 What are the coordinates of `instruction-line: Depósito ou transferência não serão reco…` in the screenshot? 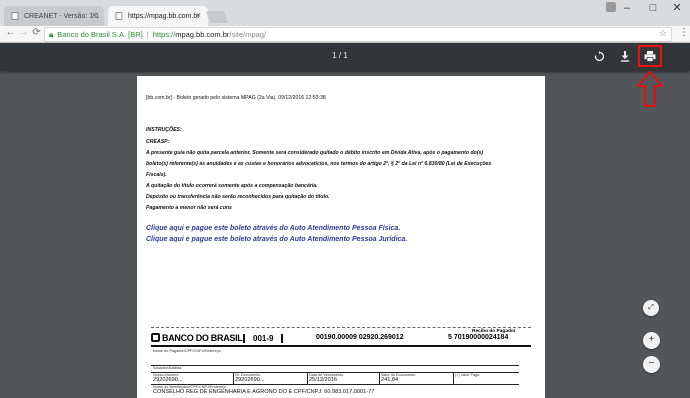 It's located at (238, 197).